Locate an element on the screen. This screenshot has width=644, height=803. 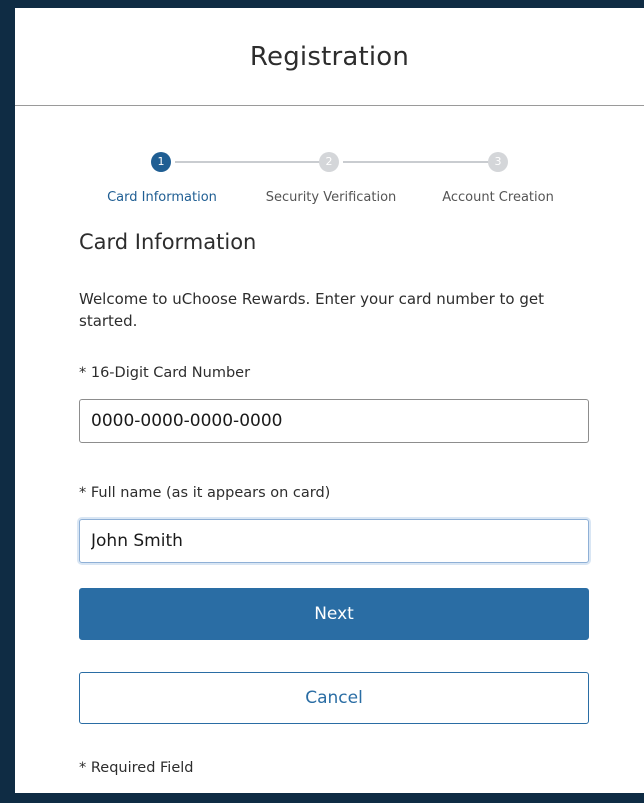
page-title: Registration is located at coordinates (329, 56).